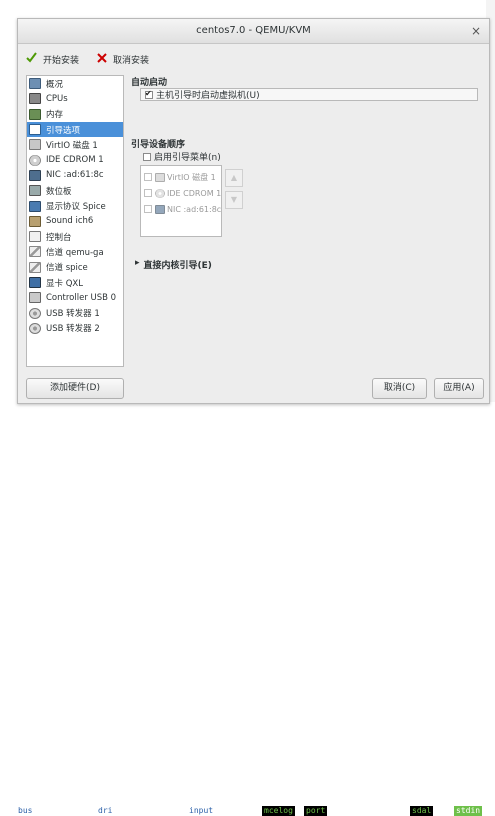  I want to click on sidebar-item-label: 信道 spice, so click(67, 268).